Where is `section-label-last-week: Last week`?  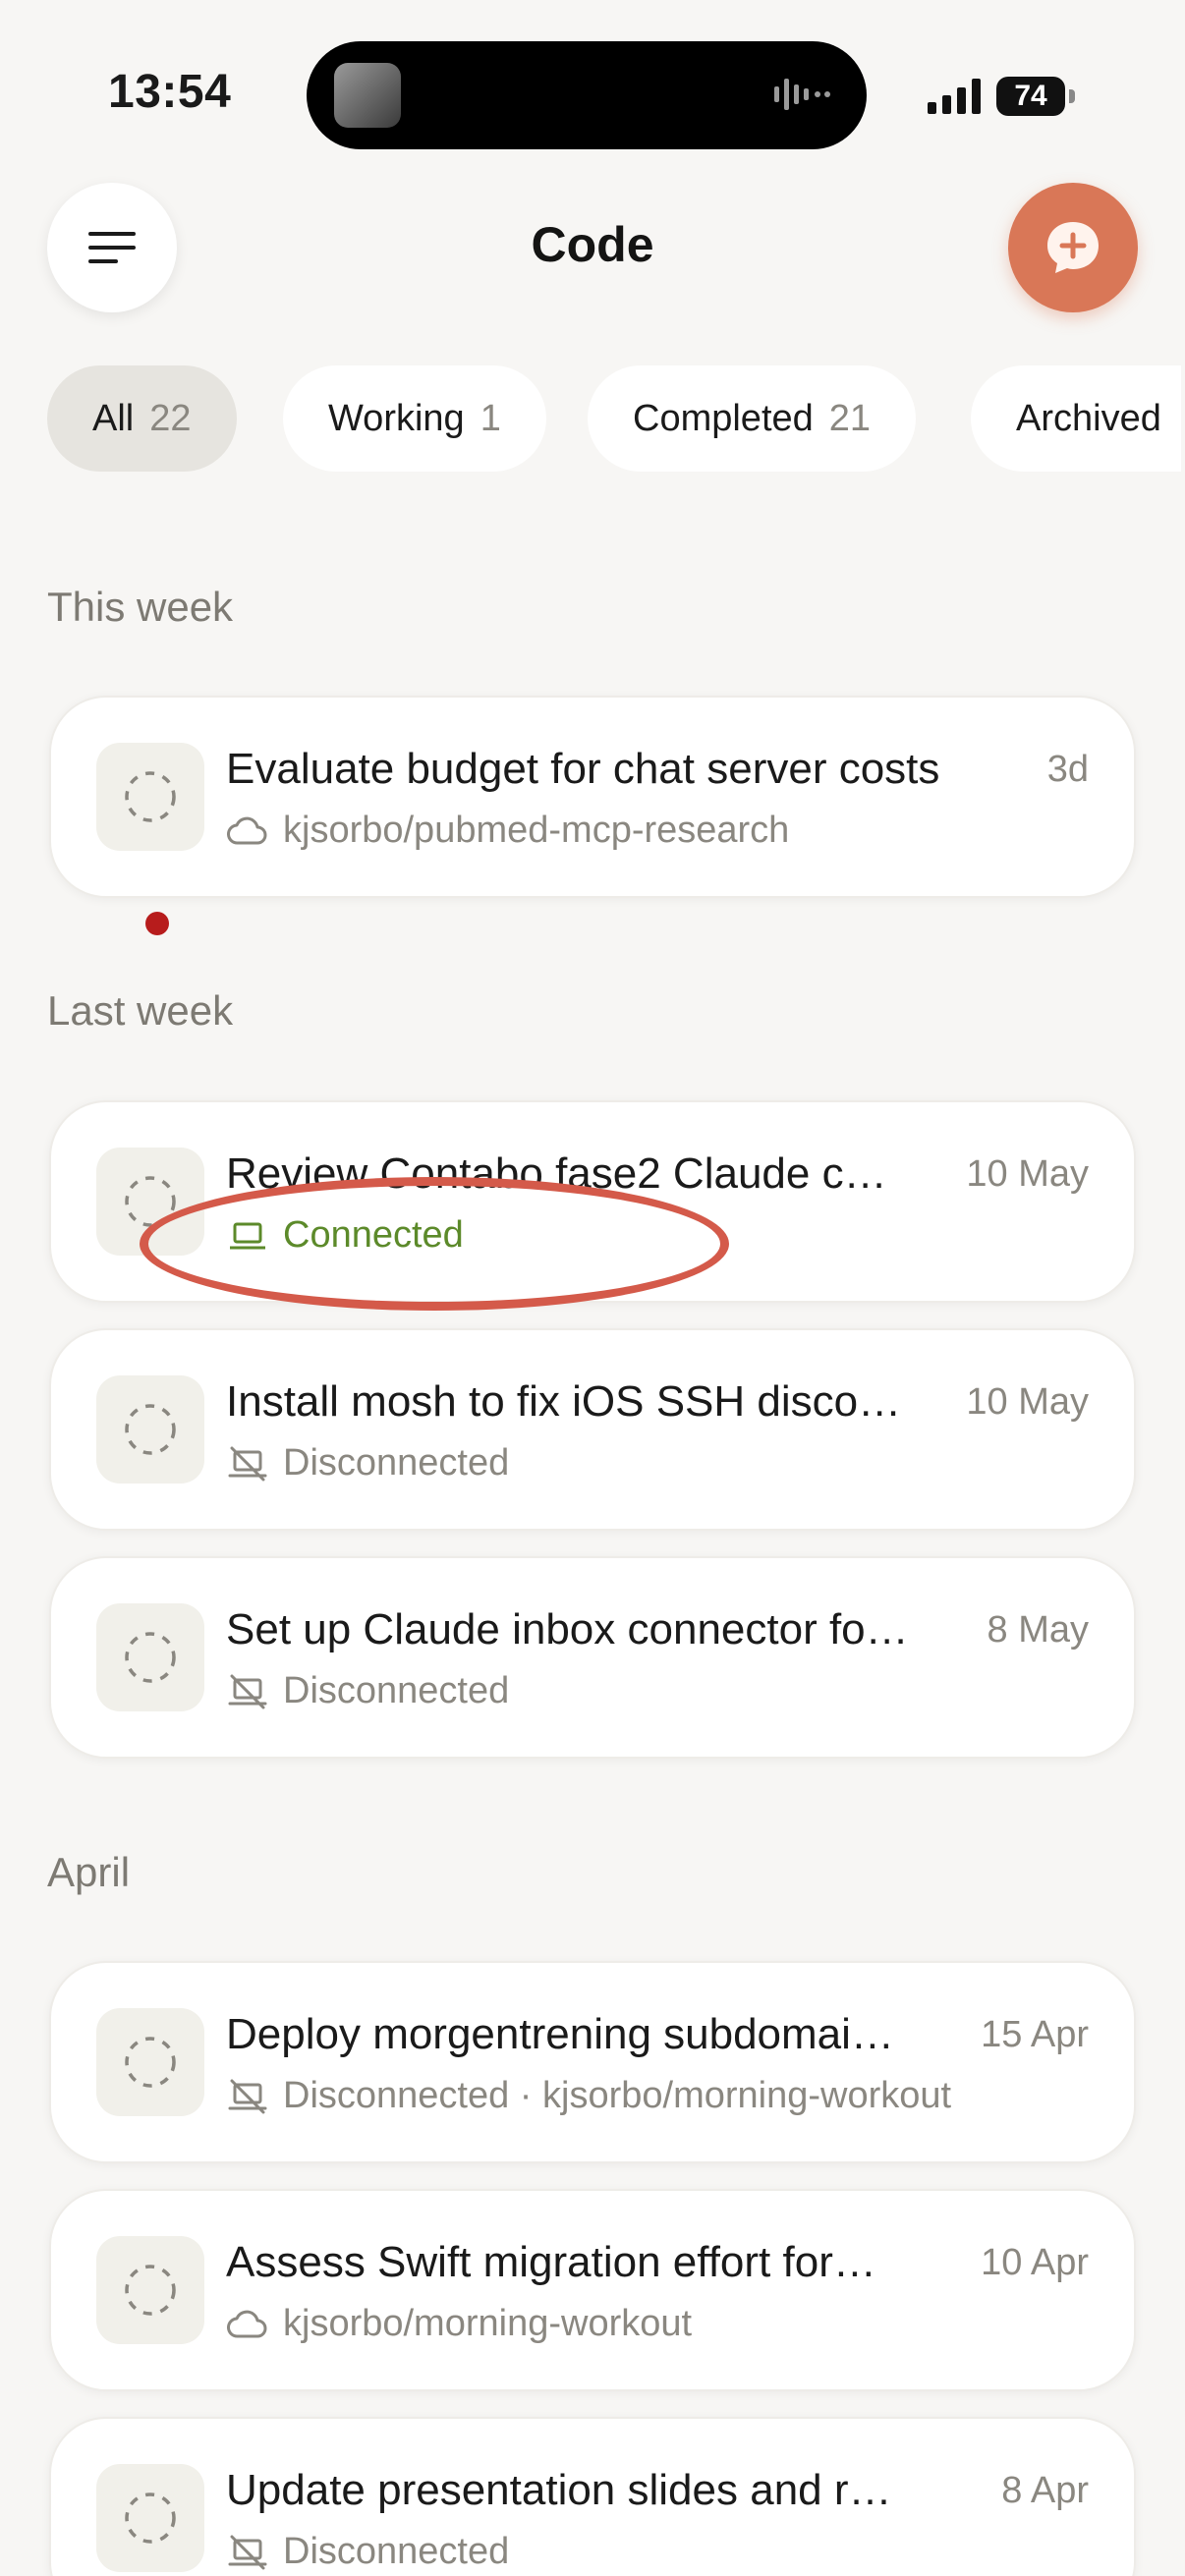 section-label-last-week: Last week is located at coordinates (140, 1010).